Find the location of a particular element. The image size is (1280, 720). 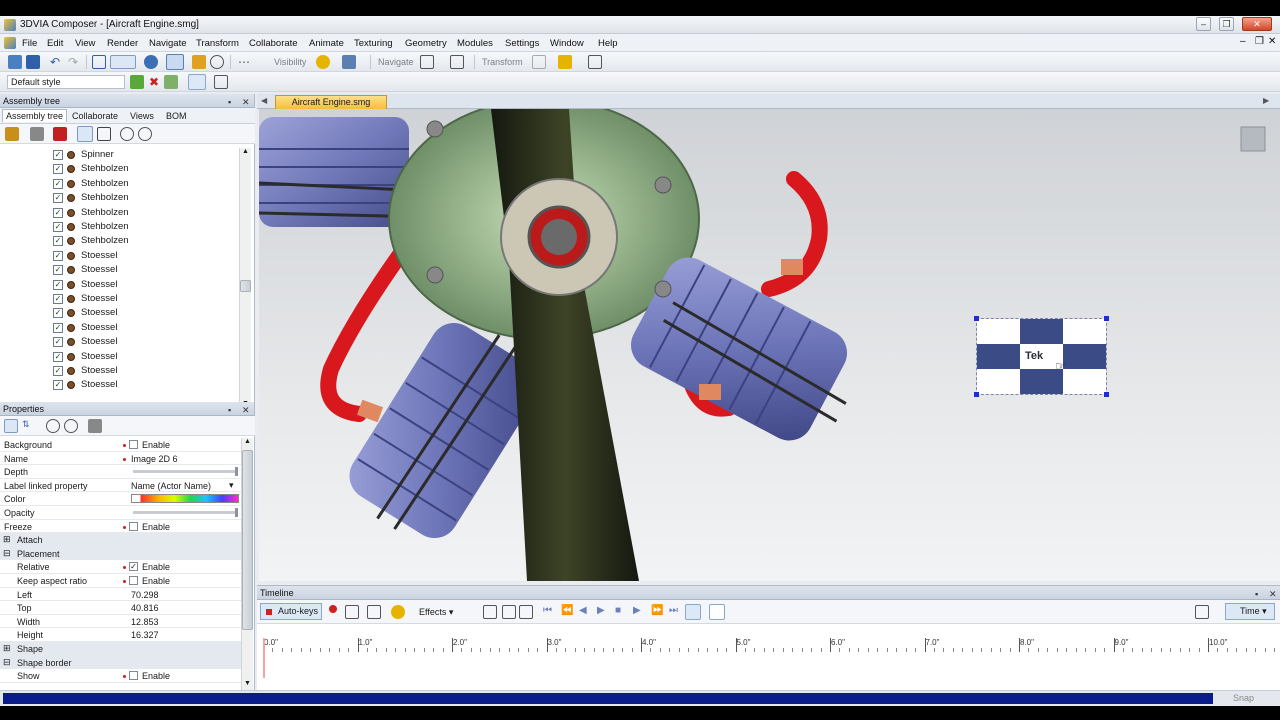

menu-collaborate: Collaborate is located at coordinates (273, 43).